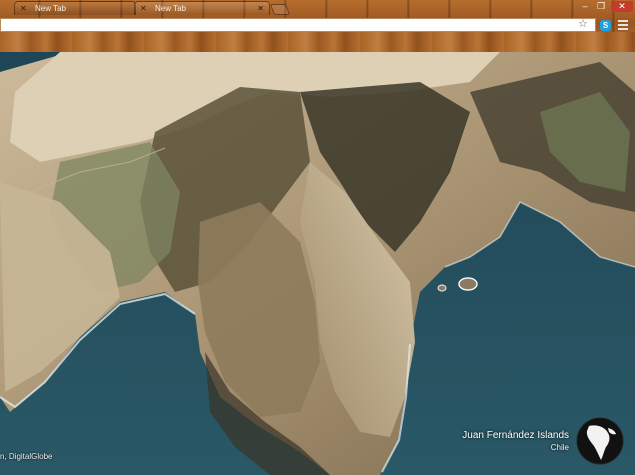  Describe the element at coordinates (585, 6) in the screenshot. I see `minimize-button: –` at that location.